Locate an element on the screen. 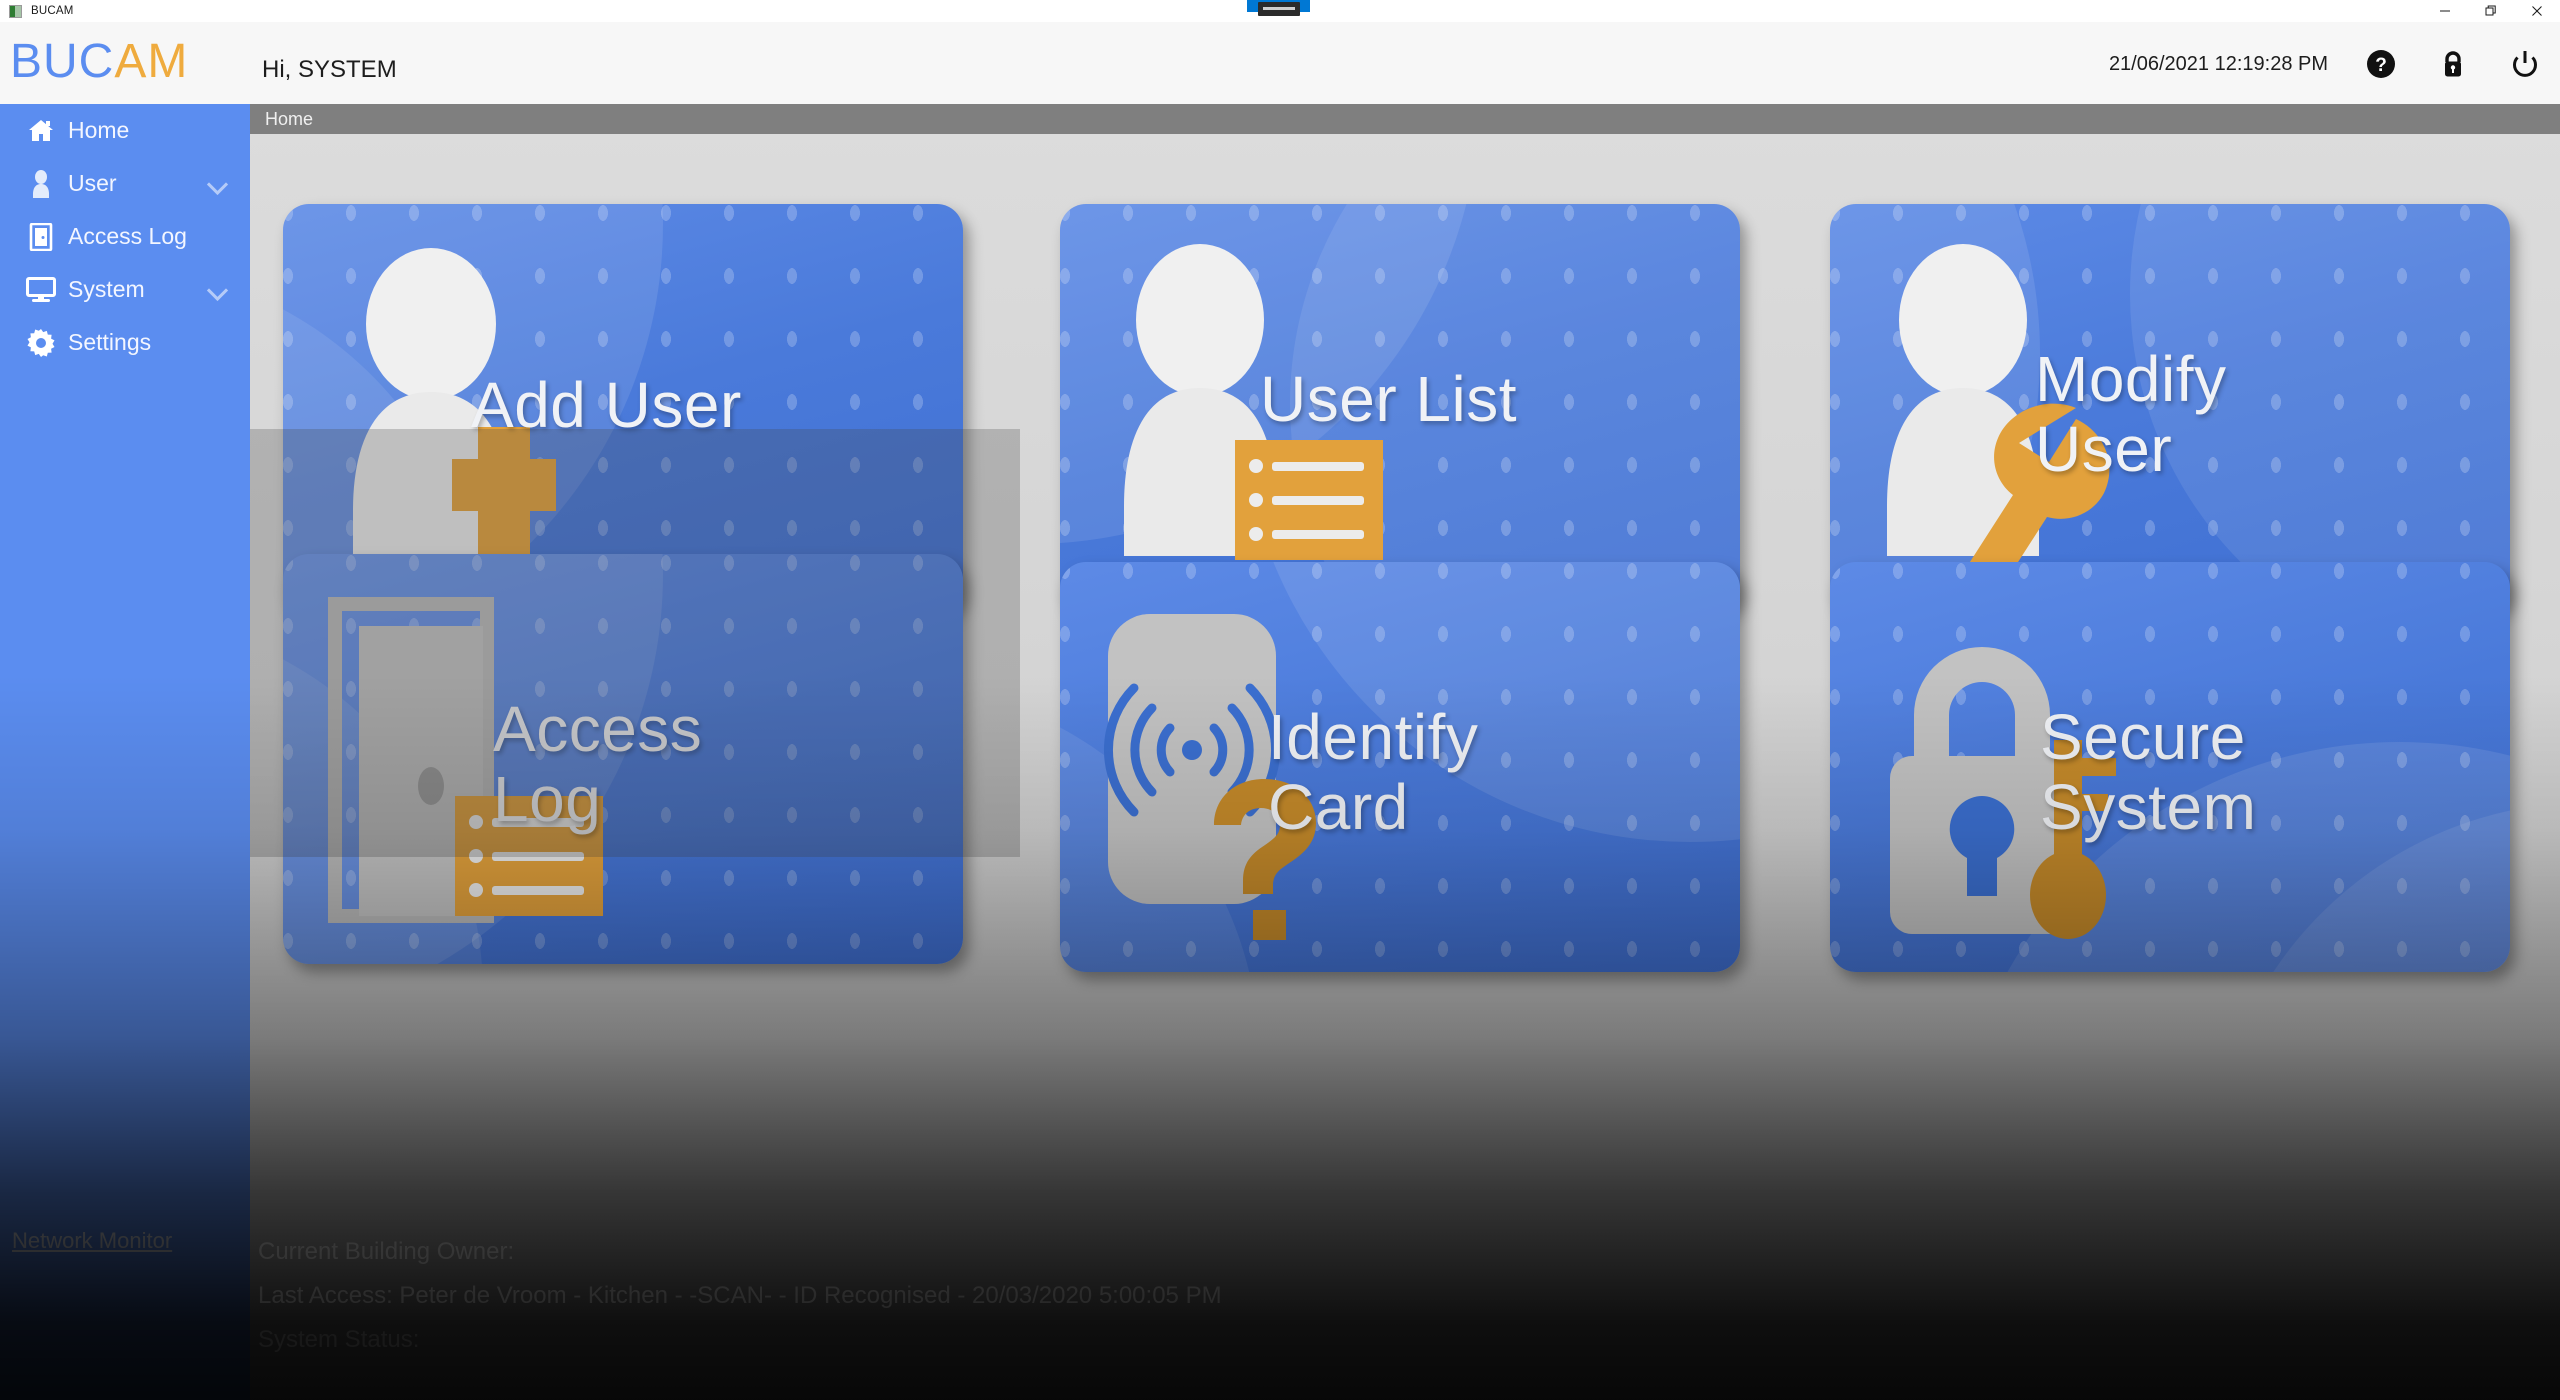  app-logo: BUCAM is located at coordinates (99, 62).